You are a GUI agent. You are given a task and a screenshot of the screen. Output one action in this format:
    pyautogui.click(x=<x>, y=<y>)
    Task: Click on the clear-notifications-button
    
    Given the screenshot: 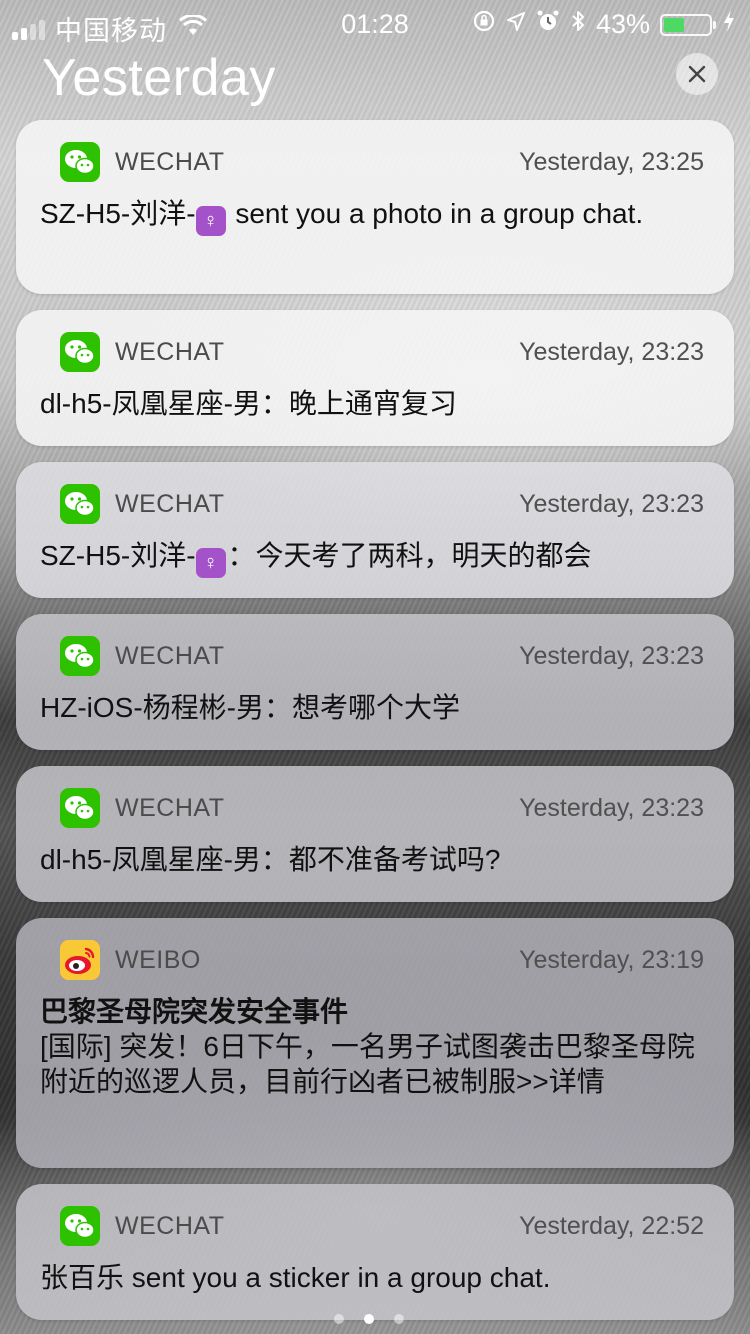 What is the action you would take?
    pyautogui.click(x=697, y=74)
    